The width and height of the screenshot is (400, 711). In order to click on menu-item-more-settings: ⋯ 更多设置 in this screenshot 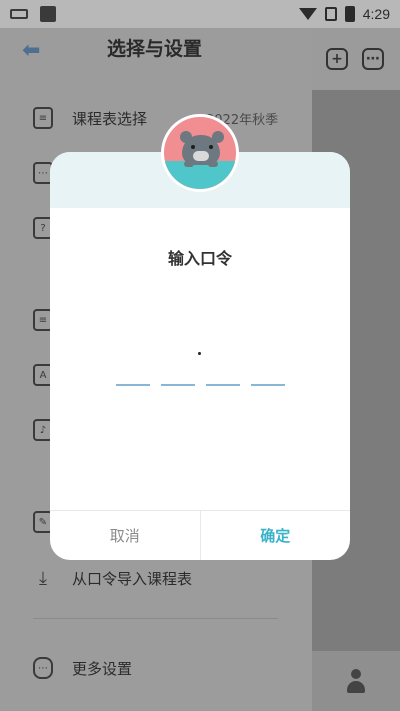, I will do `click(156, 668)`.